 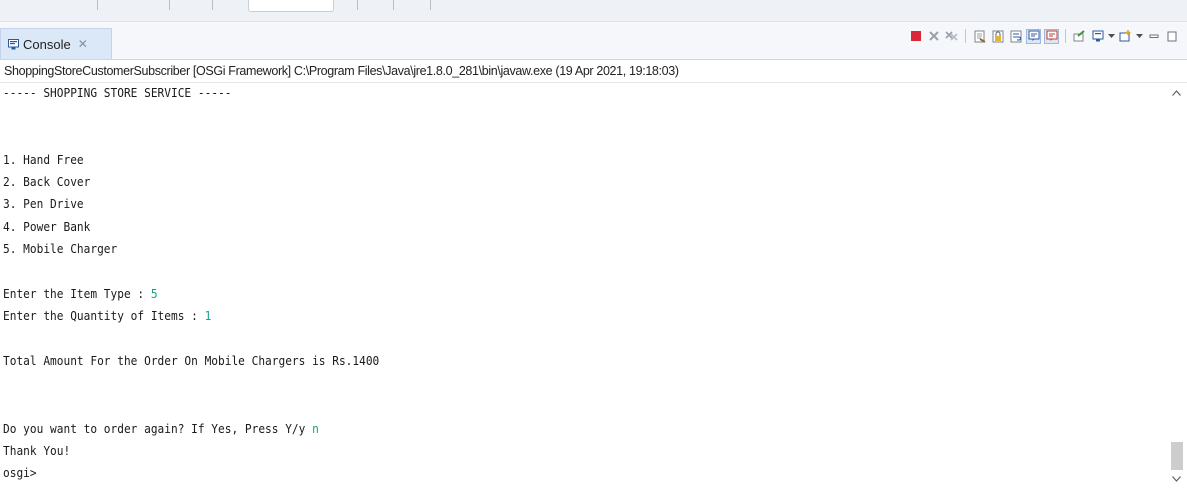 What do you see at coordinates (43, 160) in the screenshot?
I see `menu-item: 1. Hand Free` at bounding box center [43, 160].